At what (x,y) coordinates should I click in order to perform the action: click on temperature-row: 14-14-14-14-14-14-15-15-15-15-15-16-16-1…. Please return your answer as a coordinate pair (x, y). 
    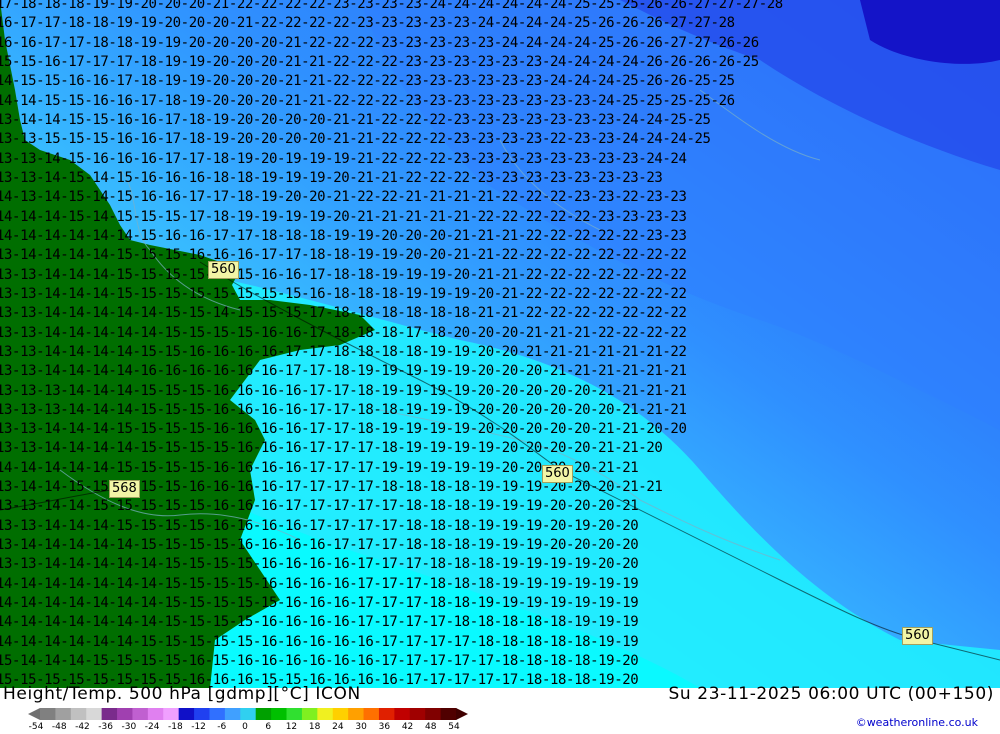
    Looking at the image, I should click on (319, 642).